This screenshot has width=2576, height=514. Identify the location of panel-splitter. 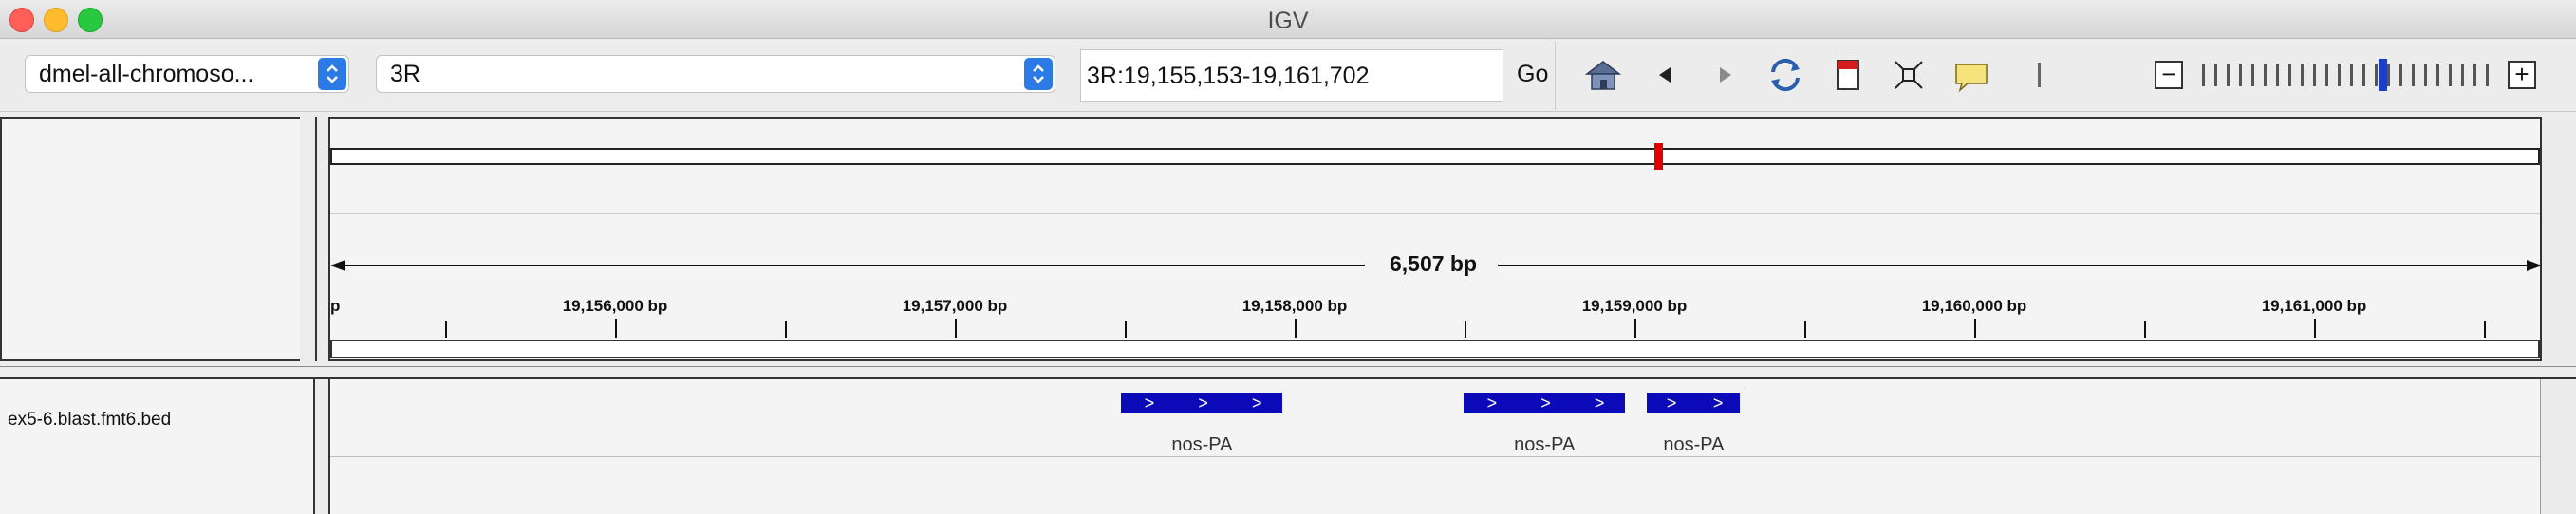
(308, 239).